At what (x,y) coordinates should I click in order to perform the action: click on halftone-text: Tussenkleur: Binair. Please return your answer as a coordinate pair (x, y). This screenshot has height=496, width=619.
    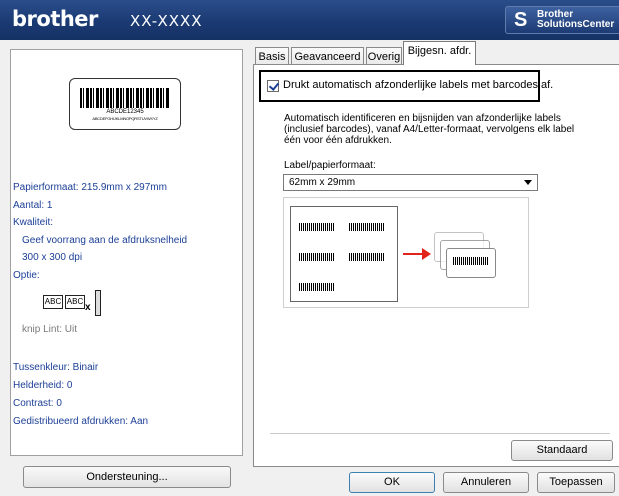
    Looking at the image, I should click on (56, 367).